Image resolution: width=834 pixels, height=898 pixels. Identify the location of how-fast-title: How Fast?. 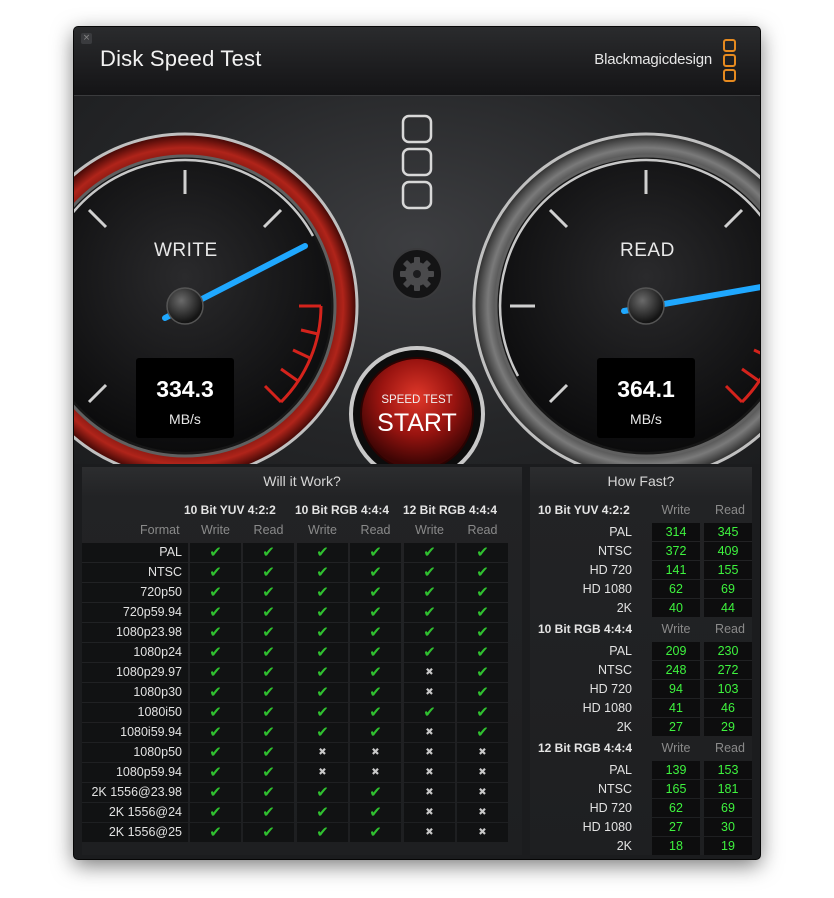
(641, 481).